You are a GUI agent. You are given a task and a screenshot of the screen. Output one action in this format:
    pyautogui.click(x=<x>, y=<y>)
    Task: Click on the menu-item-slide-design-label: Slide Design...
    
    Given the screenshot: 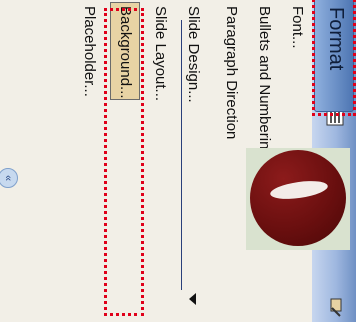 What is the action you would take?
    pyautogui.click(x=193, y=54)
    